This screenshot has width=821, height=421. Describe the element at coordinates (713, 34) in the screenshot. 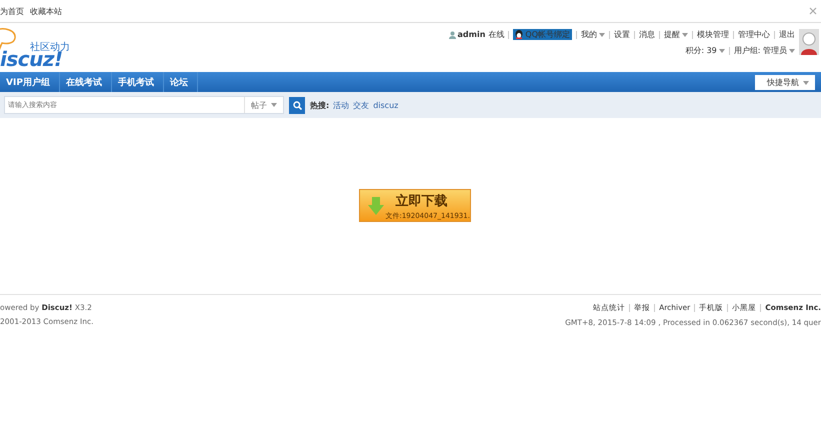

I see `user-menu-link: 模块管理` at that location.